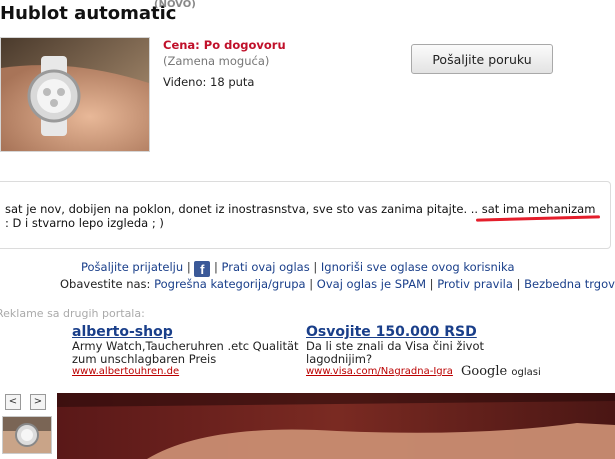 This screenshot has height=459, width=615. I want to click on send-to-friend-link: Pošaljite prijatelju, so click(132, 267).